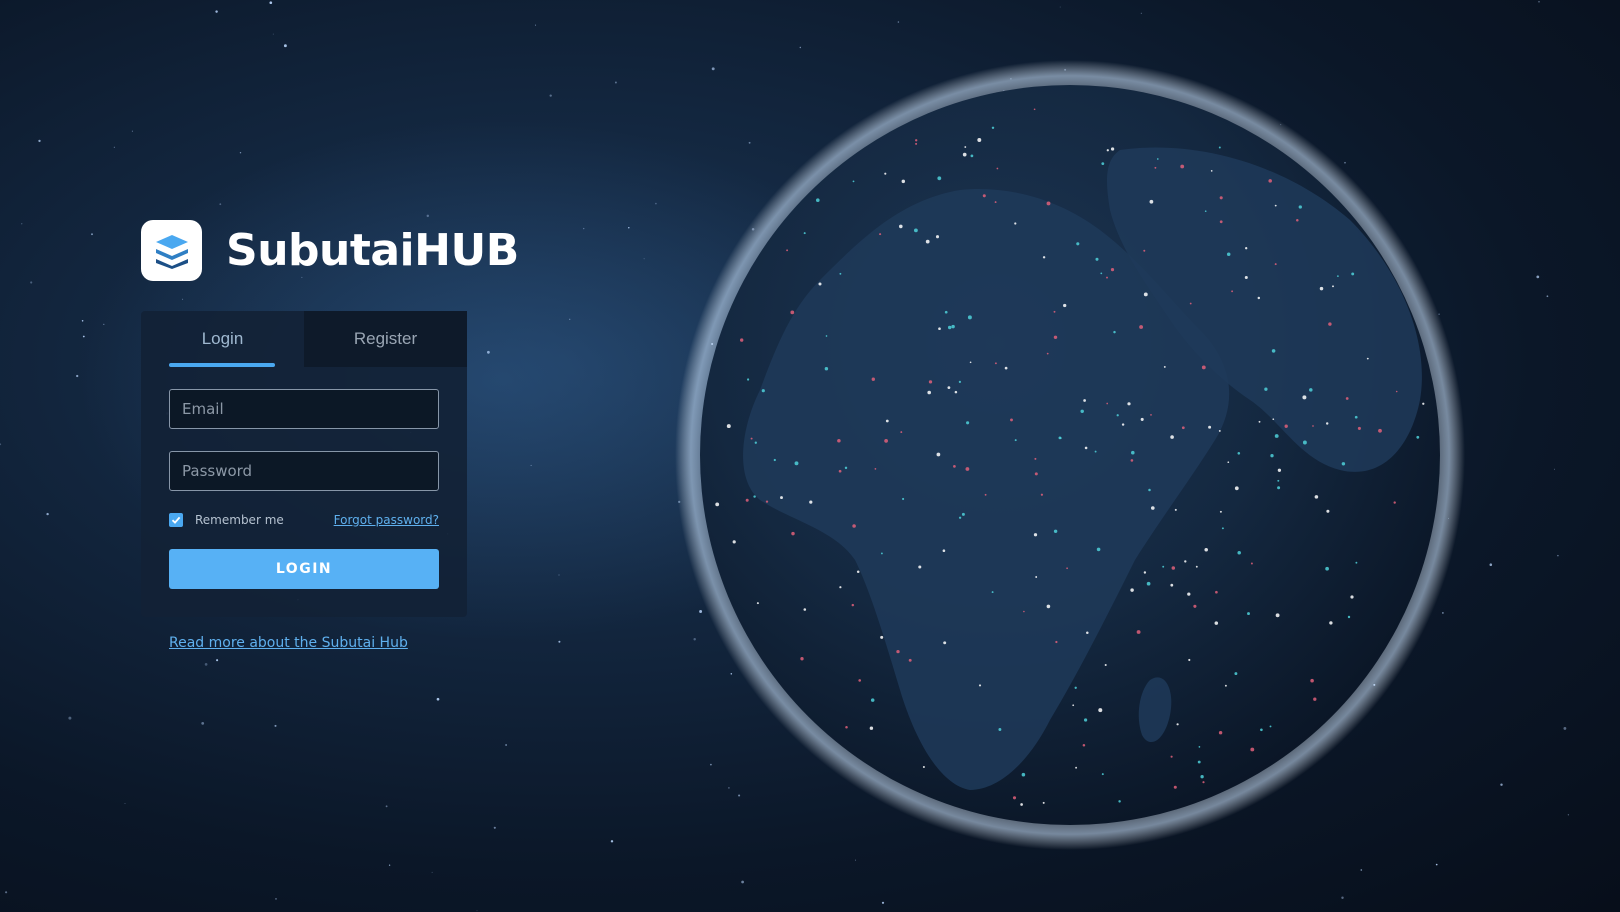 The image size is (1620, 912). I want to click on tab-login-label: Login, so click(222, 338).